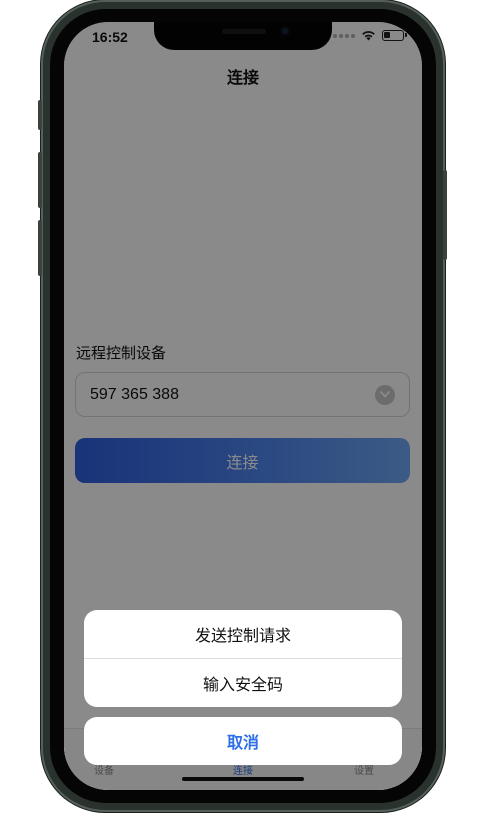  I want to click on send-control-request-button: 发送控制请求, so click(243, 634).